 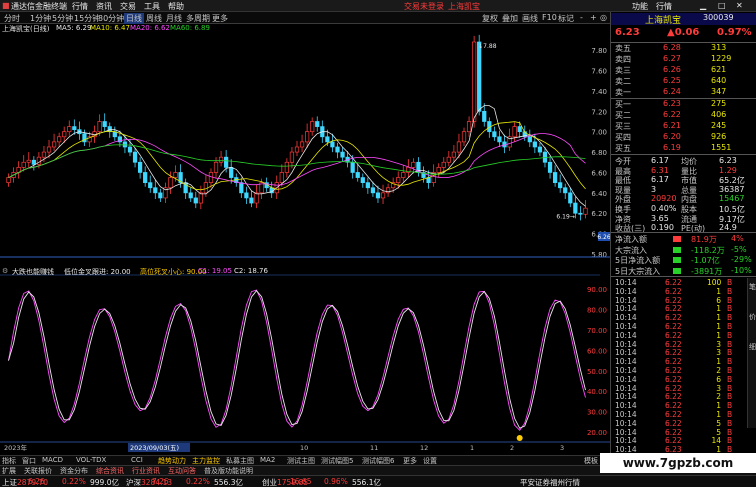 I want to click on time-axis-label: 3, so click(x=562, y=448).